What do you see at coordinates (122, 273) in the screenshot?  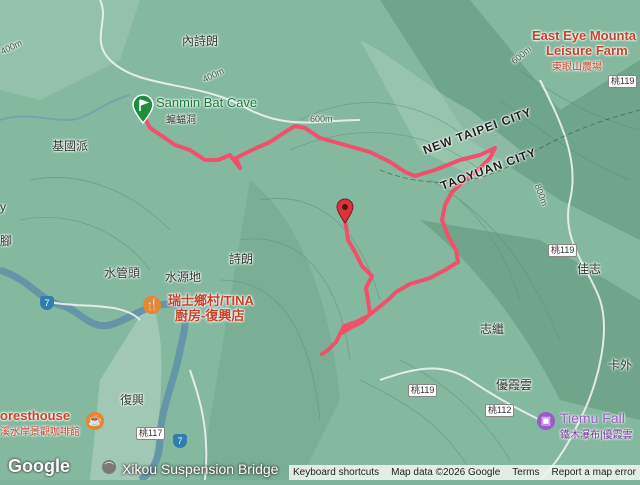 I see `place-label: 水管頭` at bounding box center [122, 273].